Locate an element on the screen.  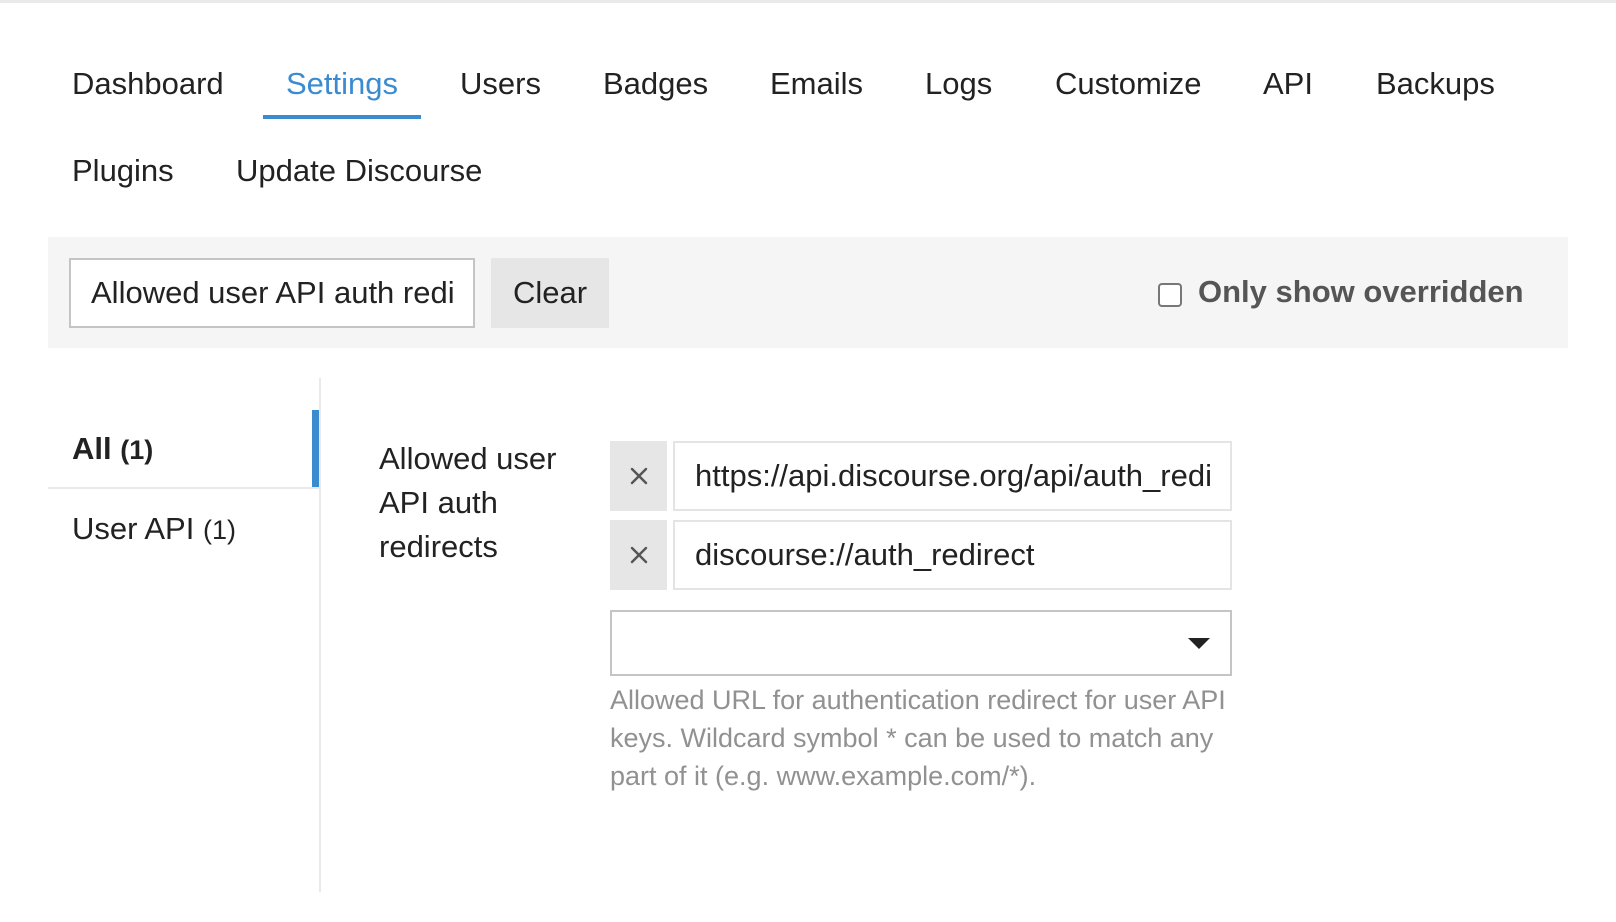
setting-label: Allowed user API auth redirects is located at coordinates (468, 502).